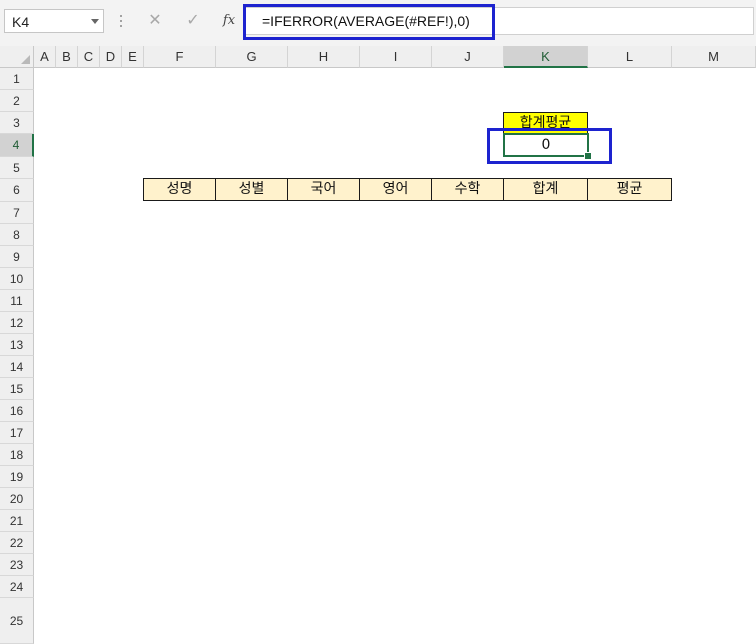  Describe the element at coordinates (630, 57) in the screenshot. I see `column-header-l: L` at that location.